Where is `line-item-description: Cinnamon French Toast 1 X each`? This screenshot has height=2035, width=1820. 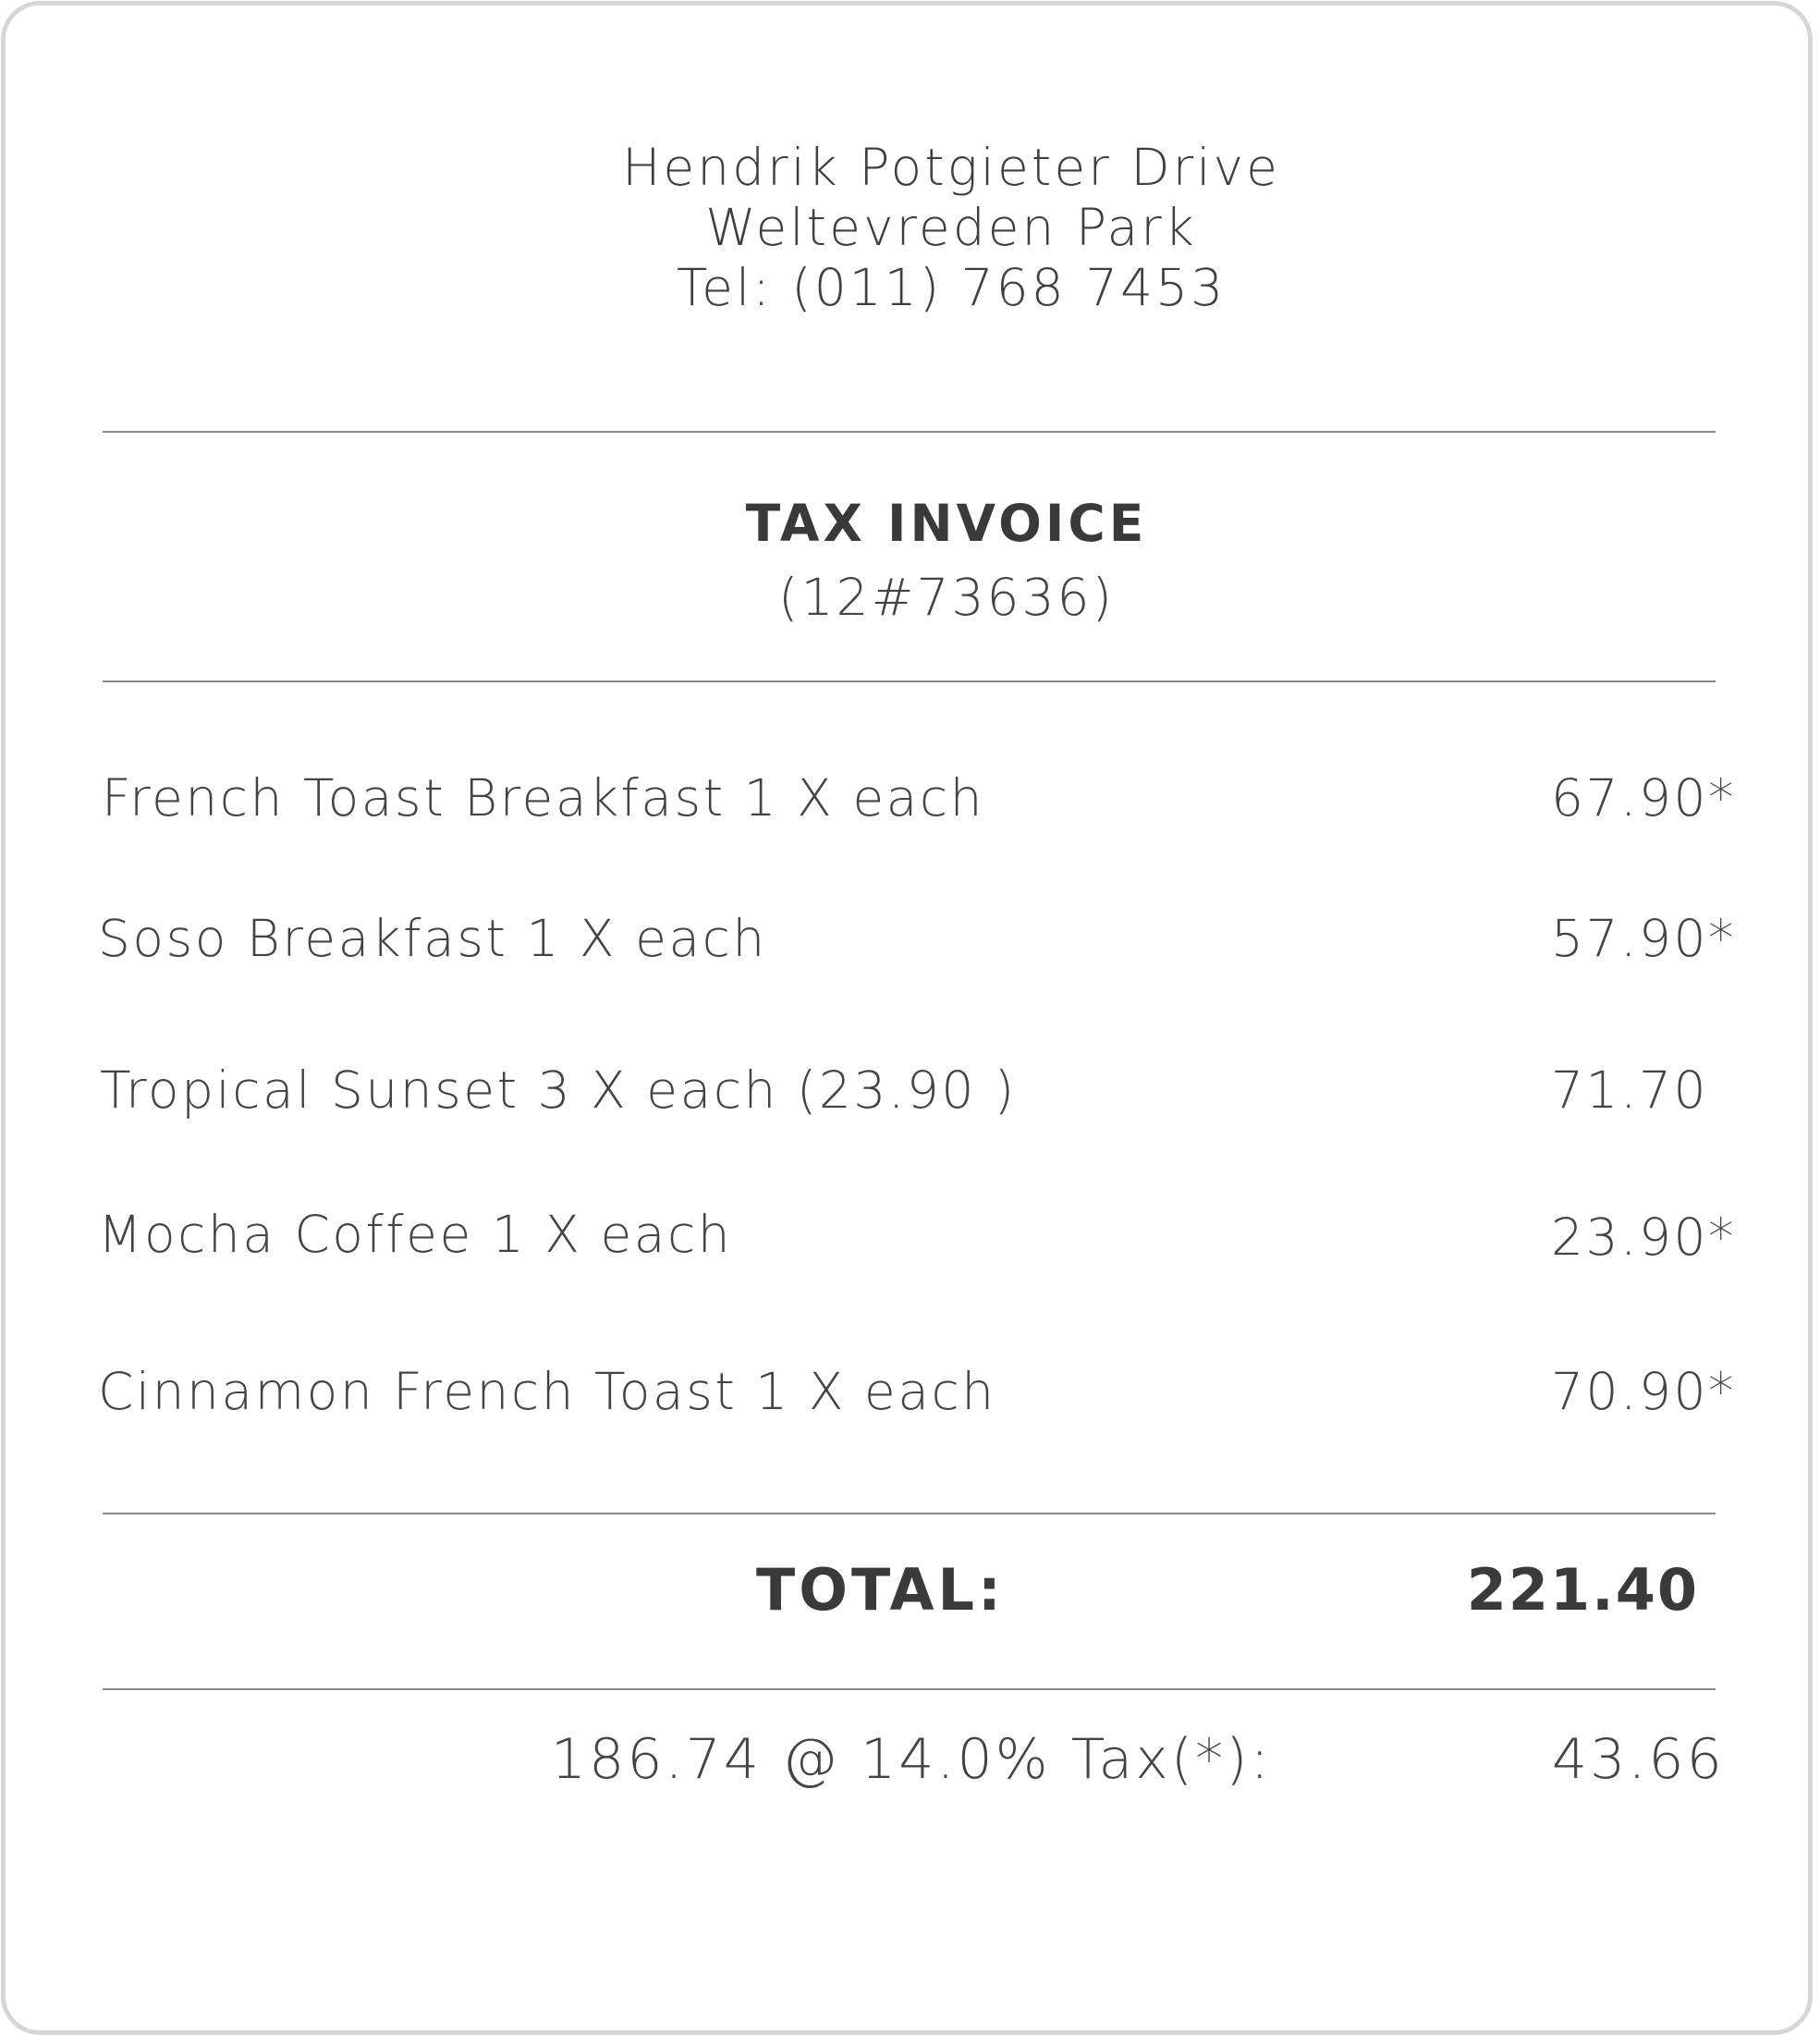 line-item-description: Cinnamon French Toast 1 X each is located at coordinates (547, 1391).